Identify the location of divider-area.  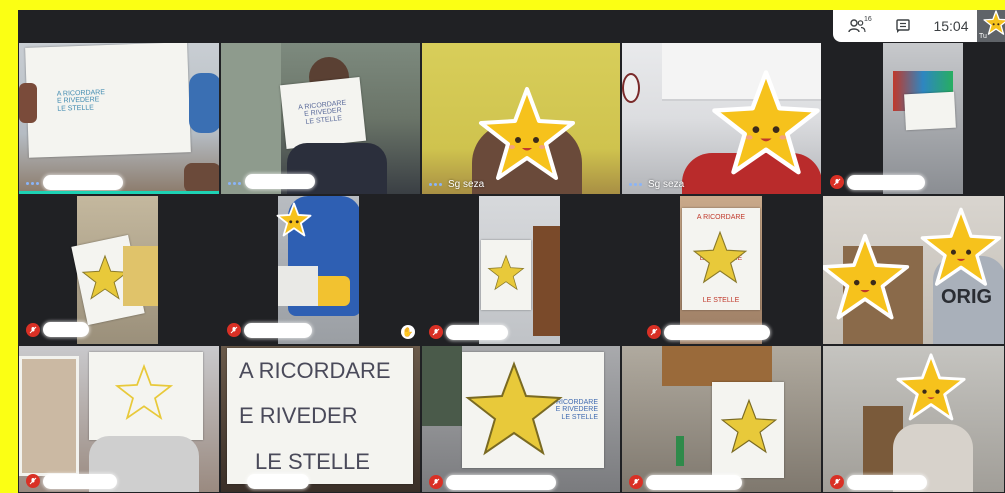
(973, 118).